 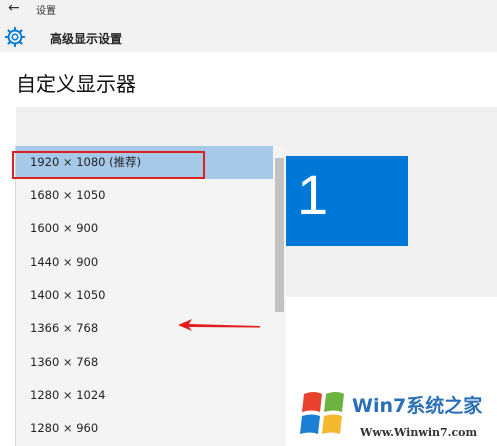 I want to click on dropdown-scrollbar, so click(x=279, y=296).